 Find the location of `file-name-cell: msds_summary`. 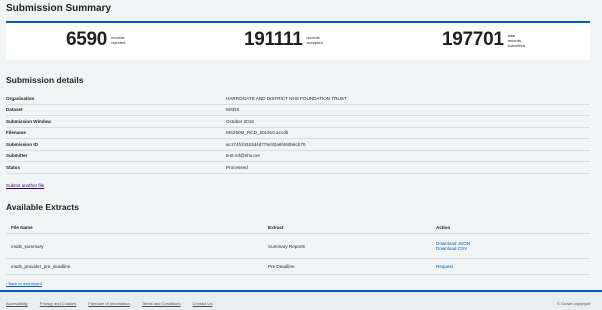

file-name-cell: msds_summary is located at coordinates (27, 246).